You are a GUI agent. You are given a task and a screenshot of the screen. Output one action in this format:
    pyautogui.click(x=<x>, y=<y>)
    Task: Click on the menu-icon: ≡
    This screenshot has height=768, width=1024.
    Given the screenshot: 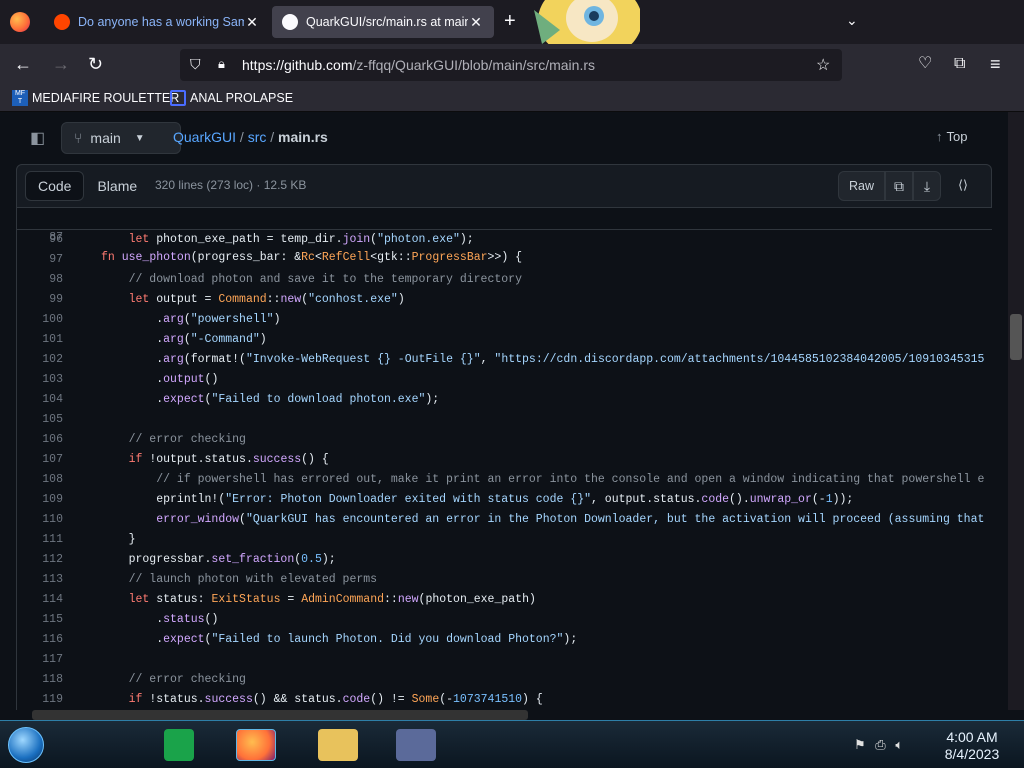 What is the action you would take?
    pyautogui.click(x=995, y=64)
    